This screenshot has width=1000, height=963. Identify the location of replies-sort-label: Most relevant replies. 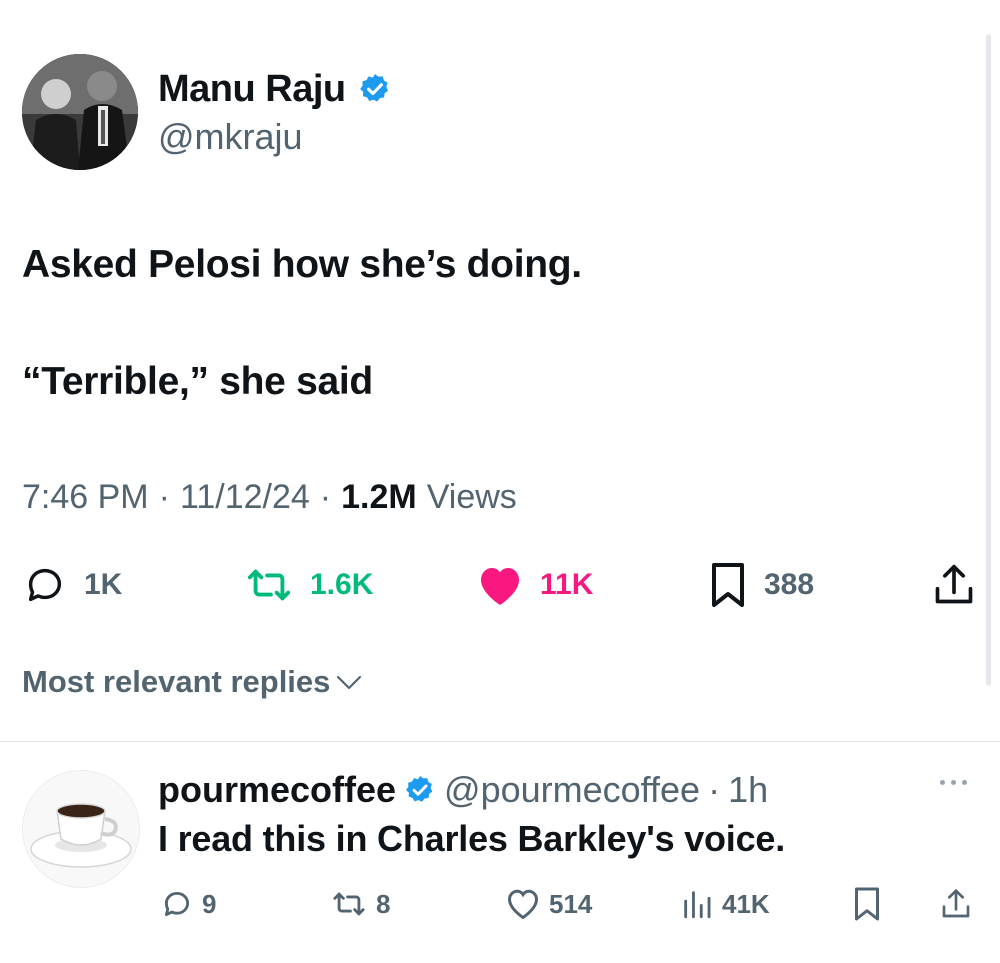
(176, 681).